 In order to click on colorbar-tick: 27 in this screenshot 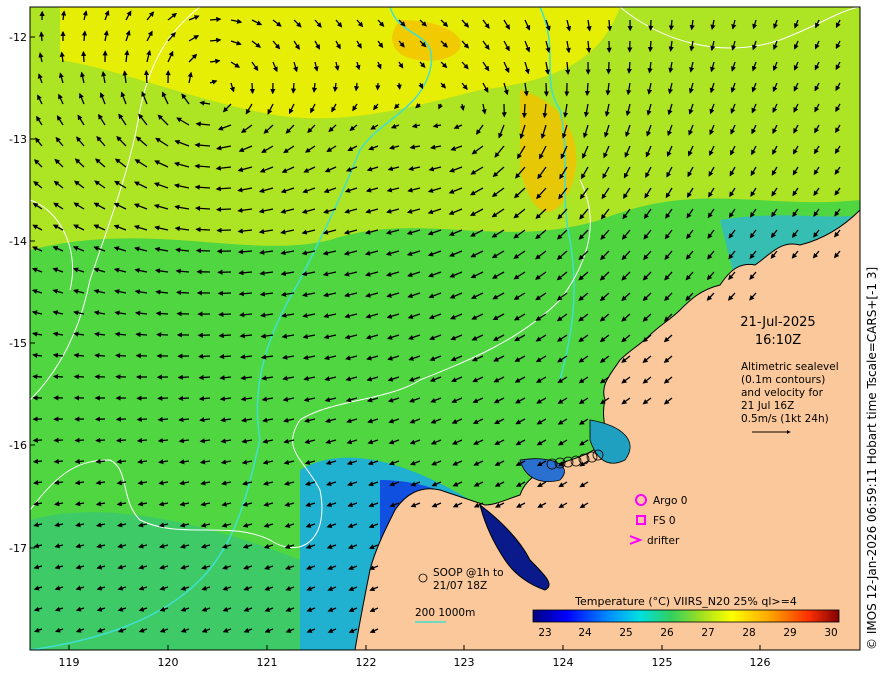, I will do `click(707, 633)`.